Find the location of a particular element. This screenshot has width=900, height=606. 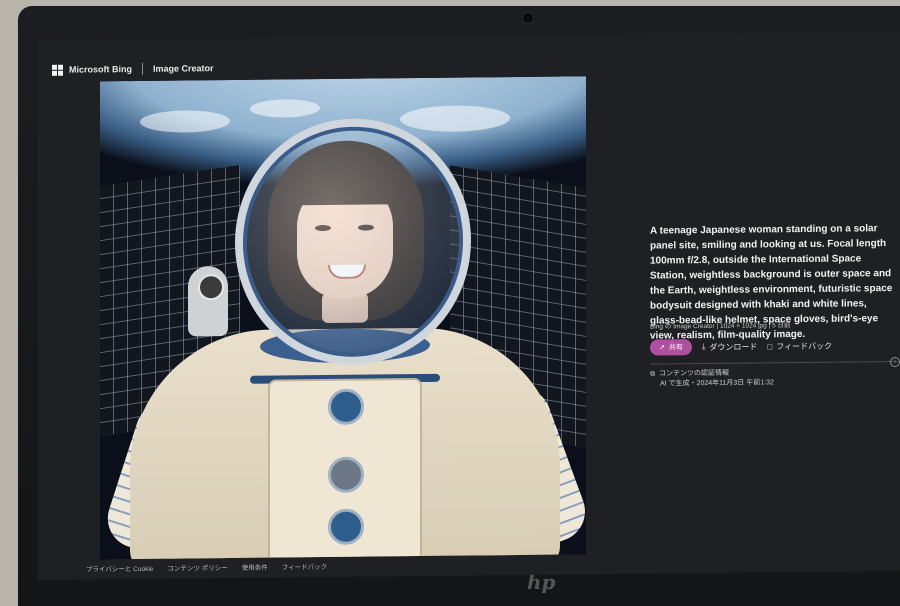

microsoft-logo-icon is located at coordinates (57, 70).